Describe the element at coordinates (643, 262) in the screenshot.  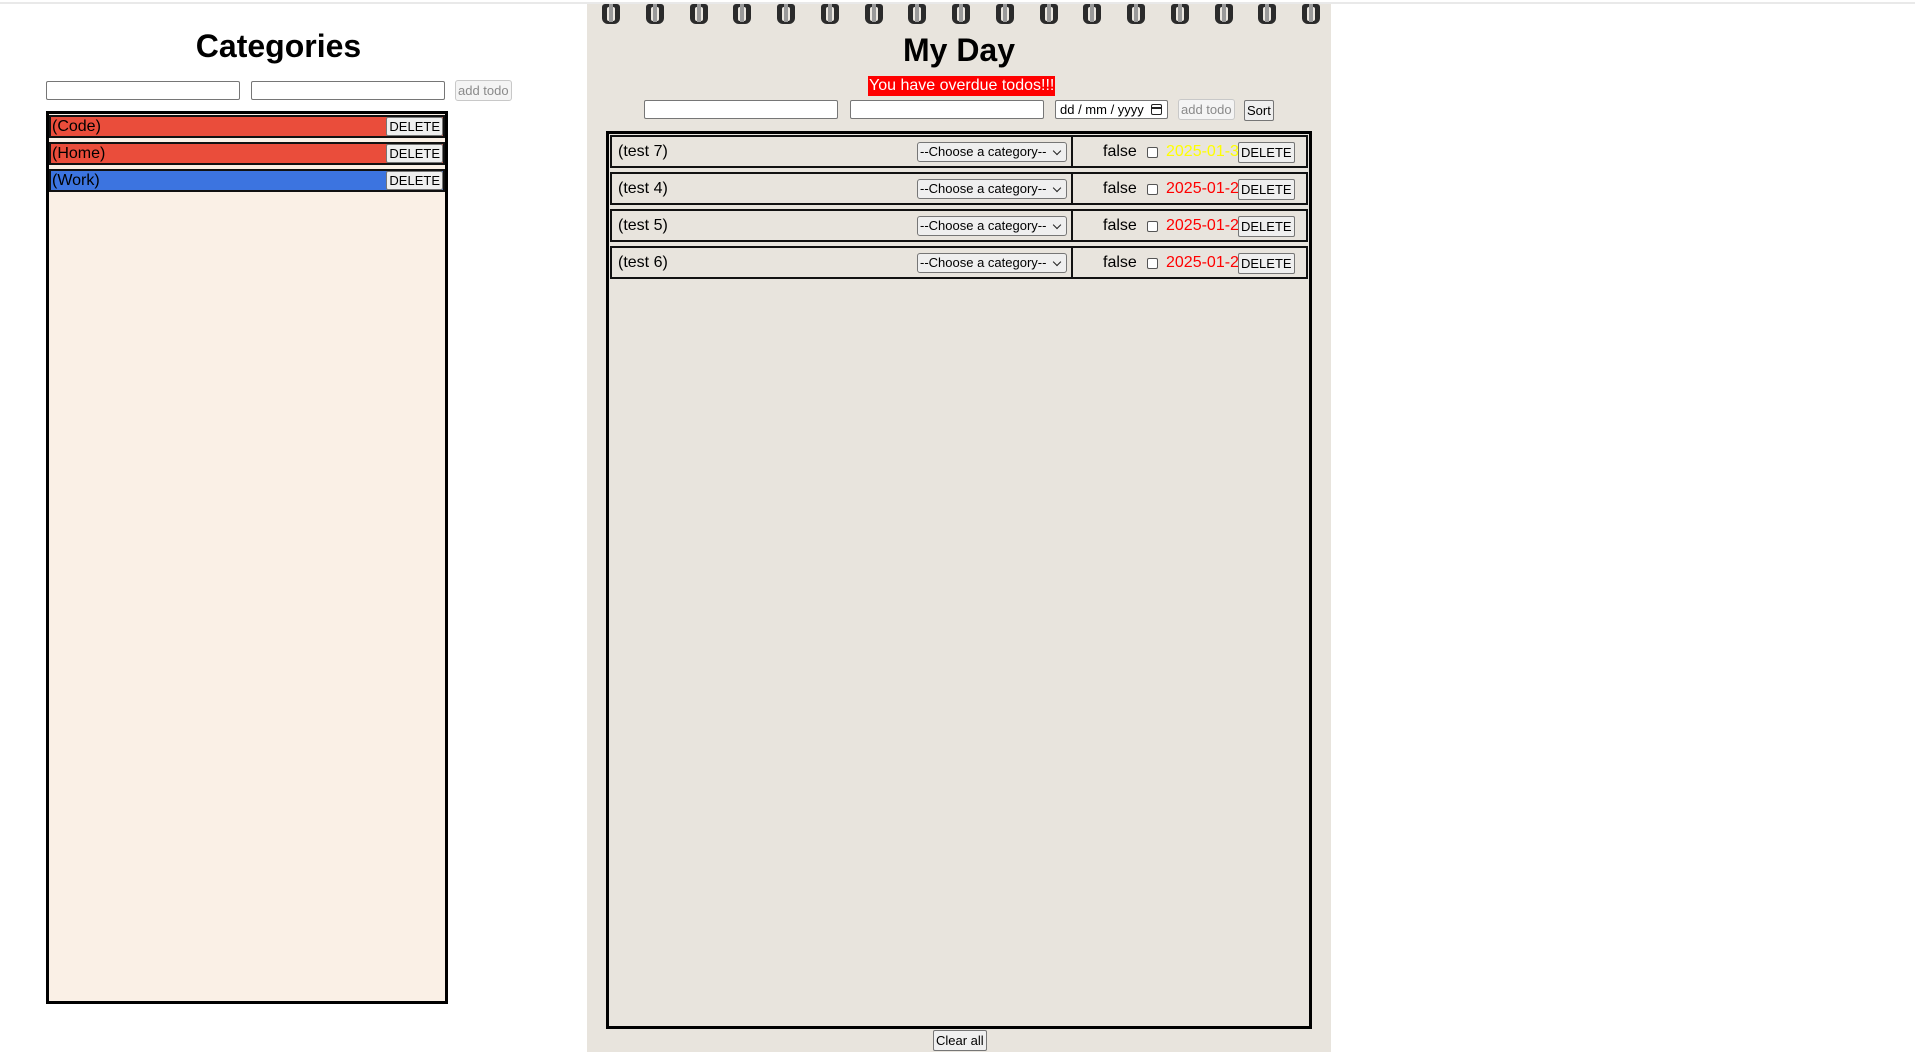
I see `todo-label: (test 6)` at that location.